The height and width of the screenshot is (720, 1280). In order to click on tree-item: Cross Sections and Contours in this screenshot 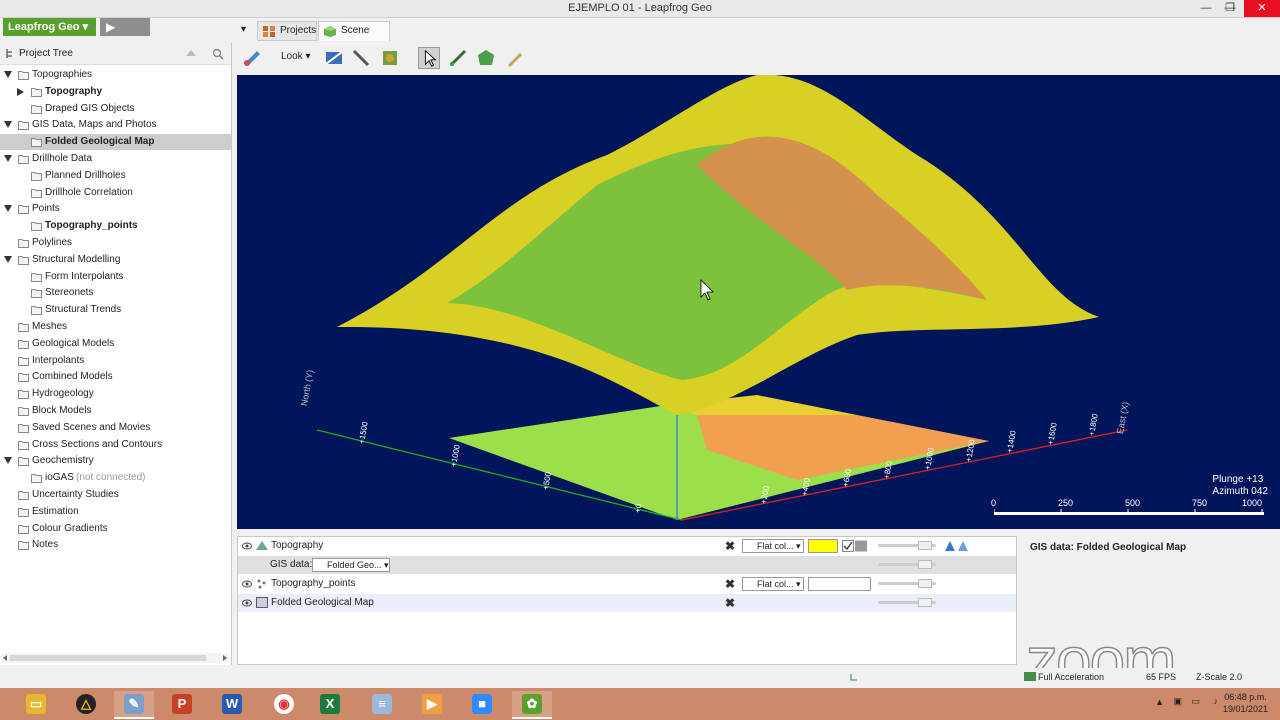, I will do `click(115, 445)`.